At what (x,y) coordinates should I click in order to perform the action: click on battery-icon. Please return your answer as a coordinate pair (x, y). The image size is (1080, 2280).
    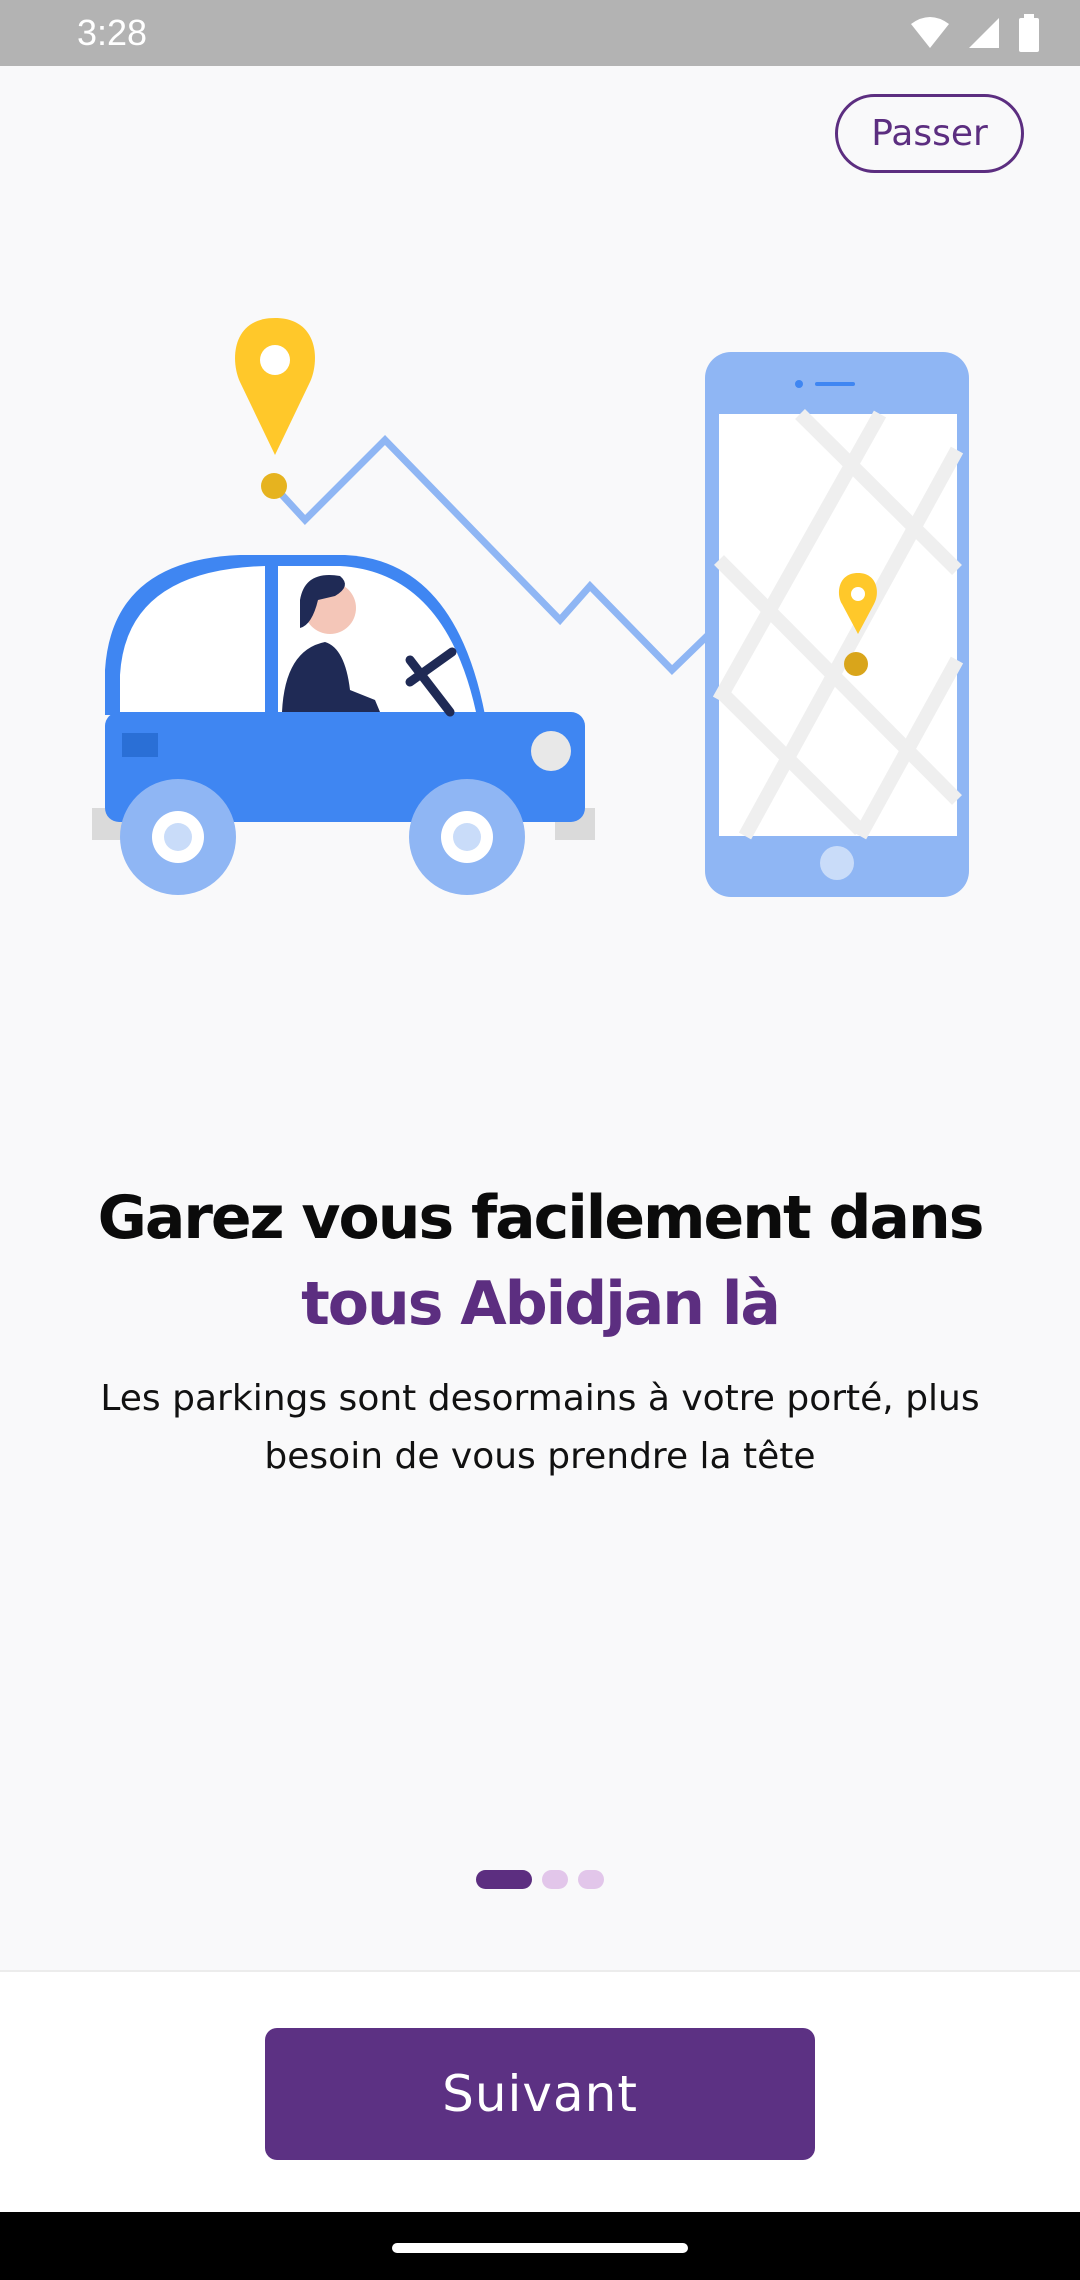
    Looking at the image, I should click on (1029, 33).